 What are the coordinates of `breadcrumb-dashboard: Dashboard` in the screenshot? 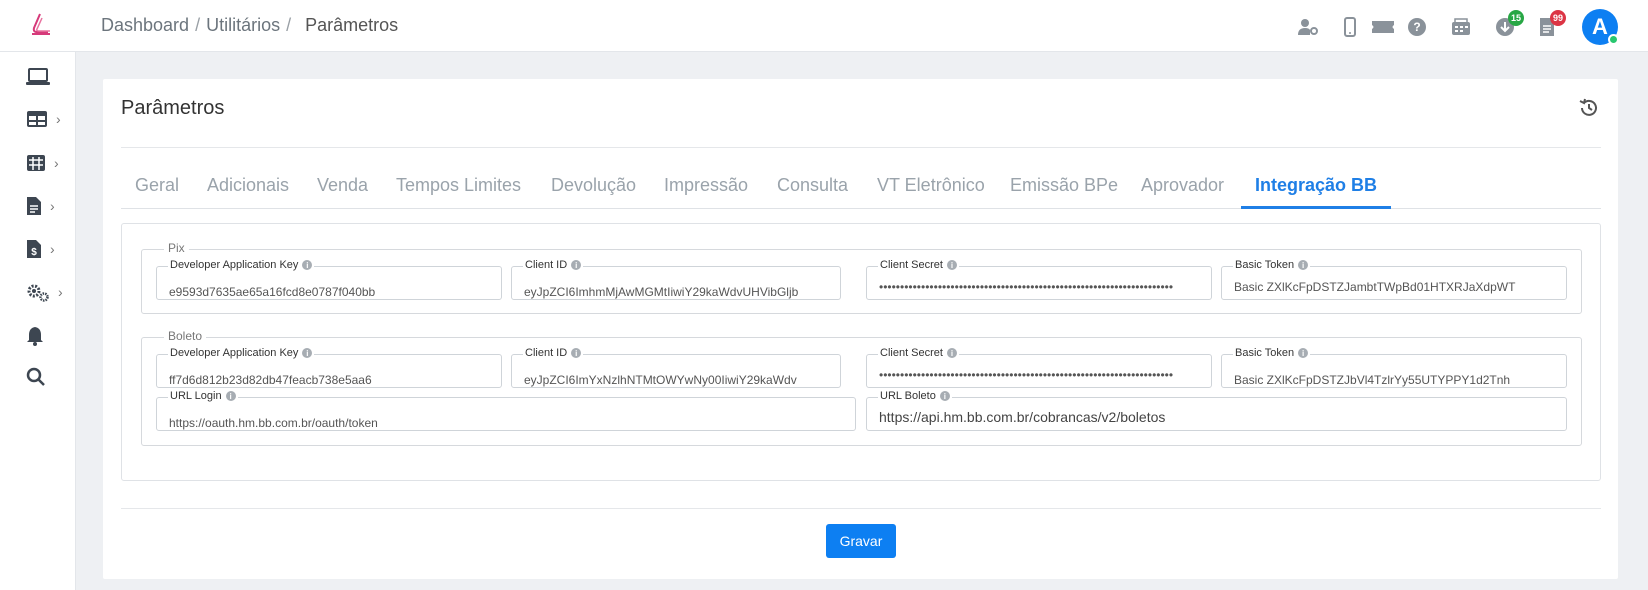 It's located at (145, 25).